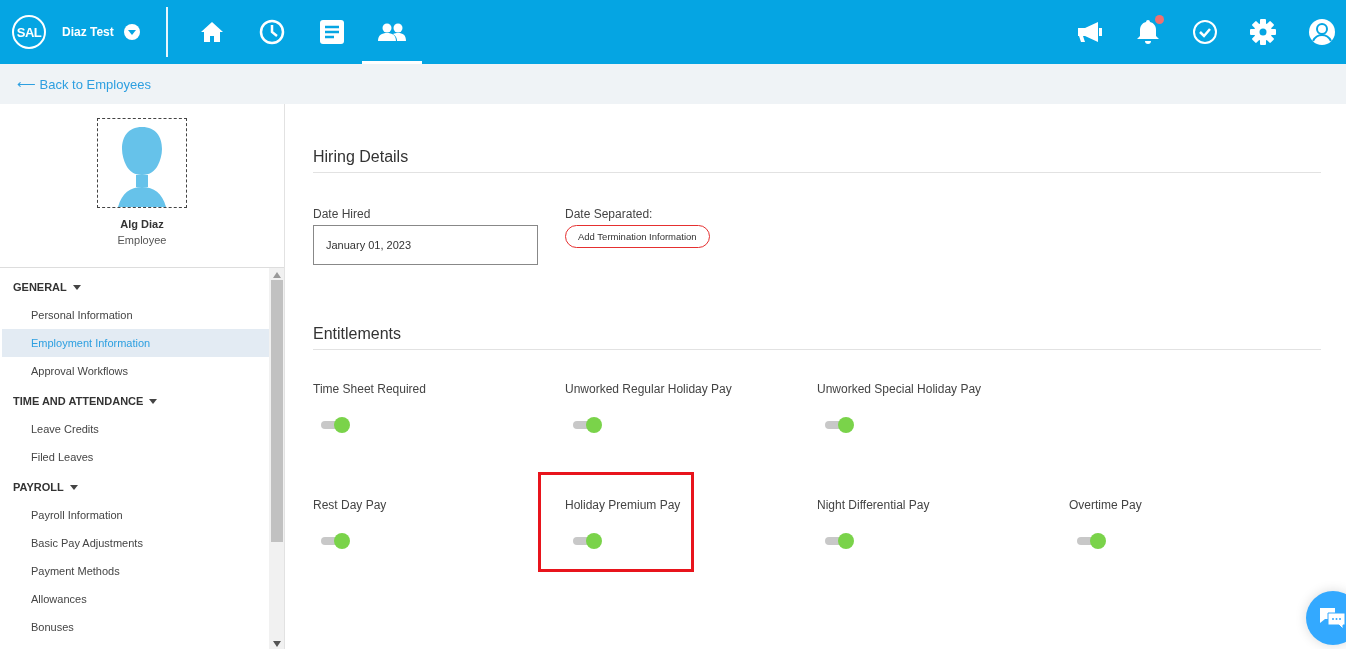  I want to click on section-label: GENERAL, so click(40, 287).